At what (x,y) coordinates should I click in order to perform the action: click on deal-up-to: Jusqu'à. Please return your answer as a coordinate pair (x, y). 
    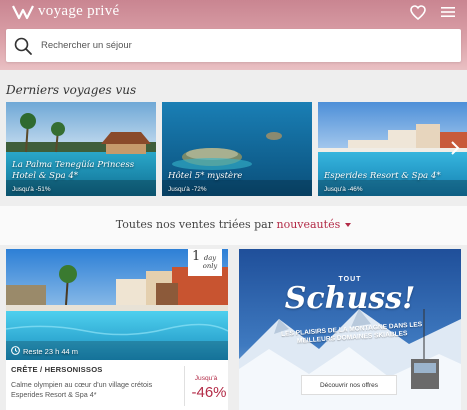
    Looking at the image, I should click on (206, 378).